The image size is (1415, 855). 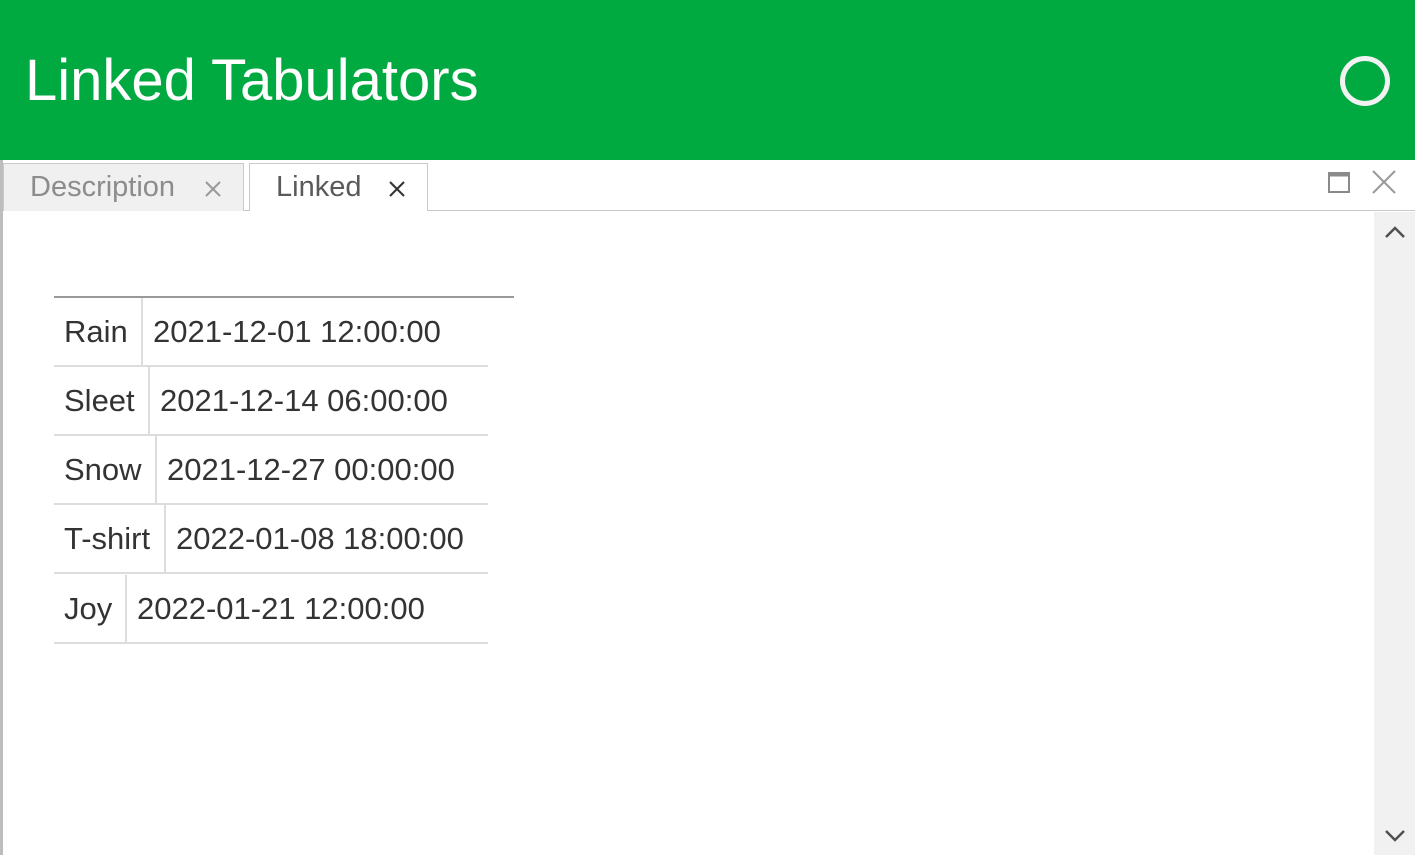 I want to click on tab-linked: Linked, so click(x=338, y=187).